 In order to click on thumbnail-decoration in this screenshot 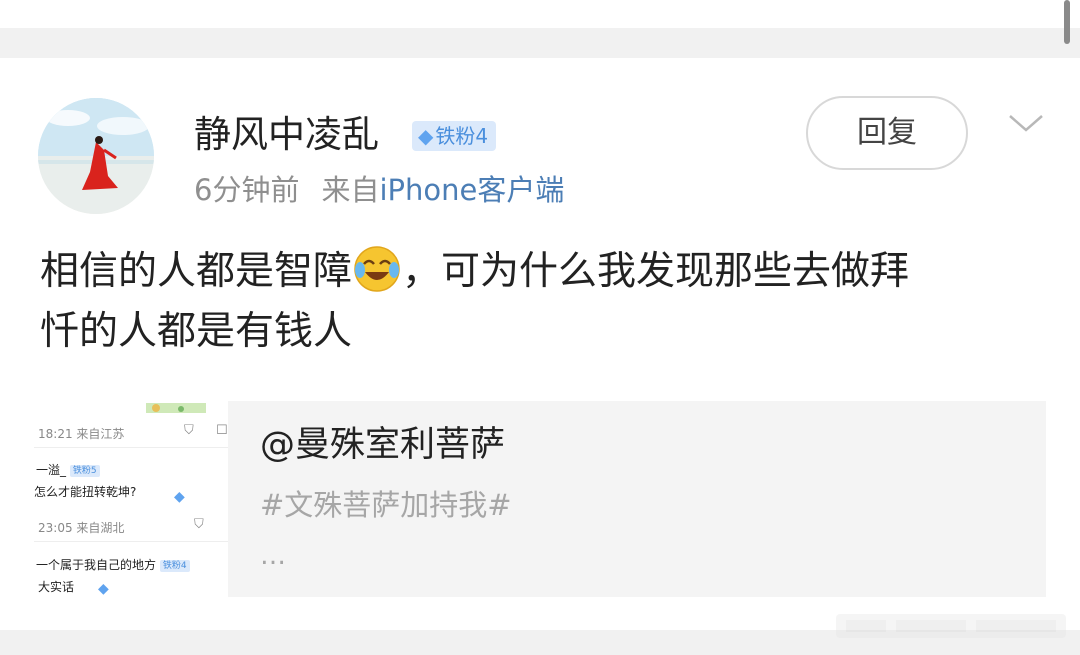, I will do `click(176, 408)`.